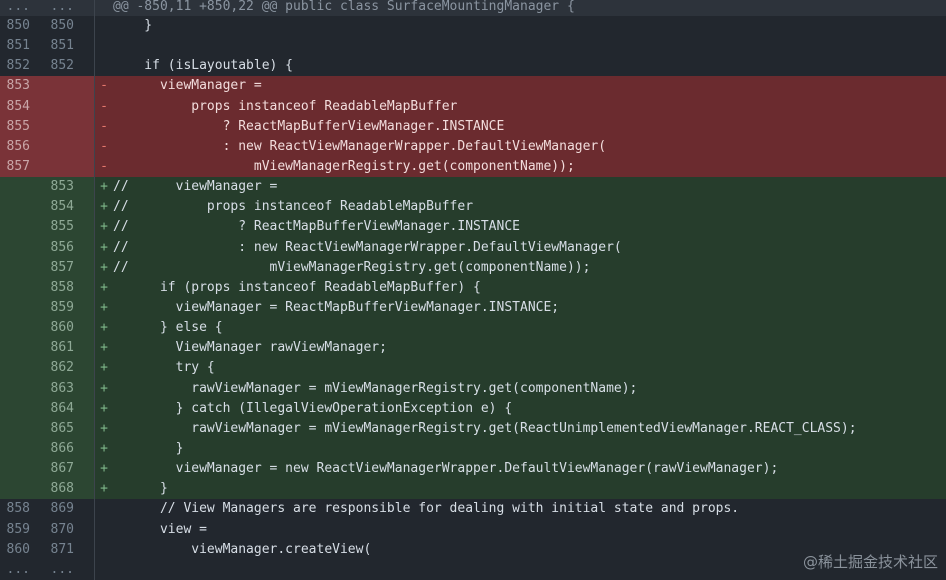 The image size is (946, 580). What do you see at coordinates (473, 529) in the screenshot?
I see `diff-line-ctx: 859 870 view =` at bounding box center [473, 529].